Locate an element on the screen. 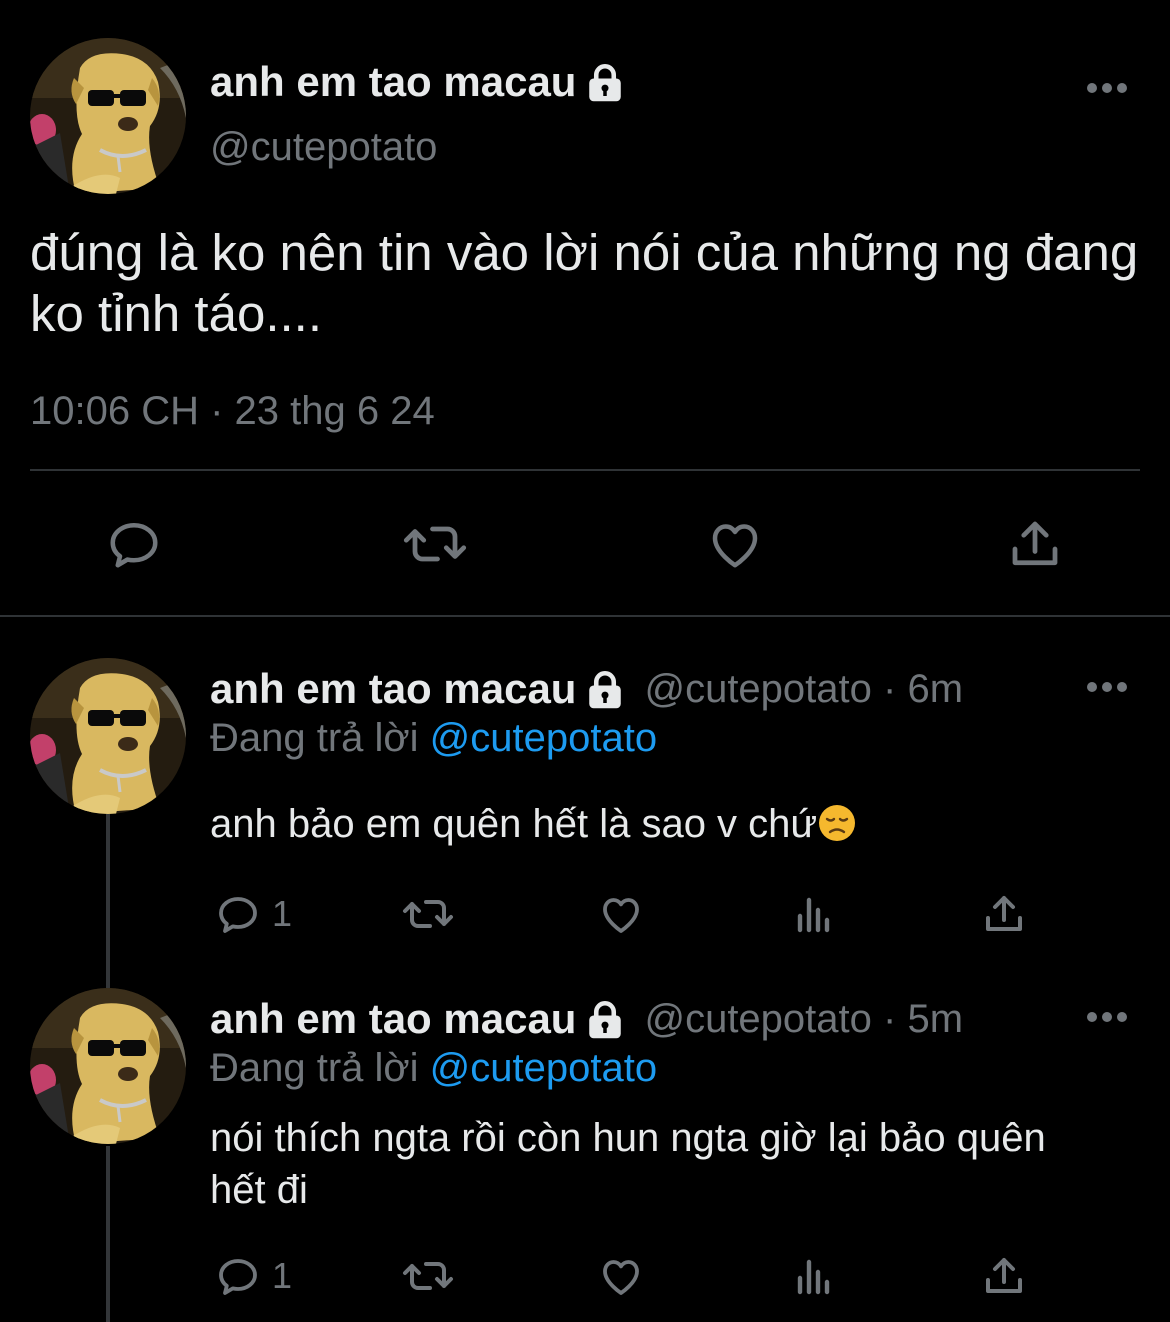  author-name-line: anh em tao macau is located at coordinates (418, 82).